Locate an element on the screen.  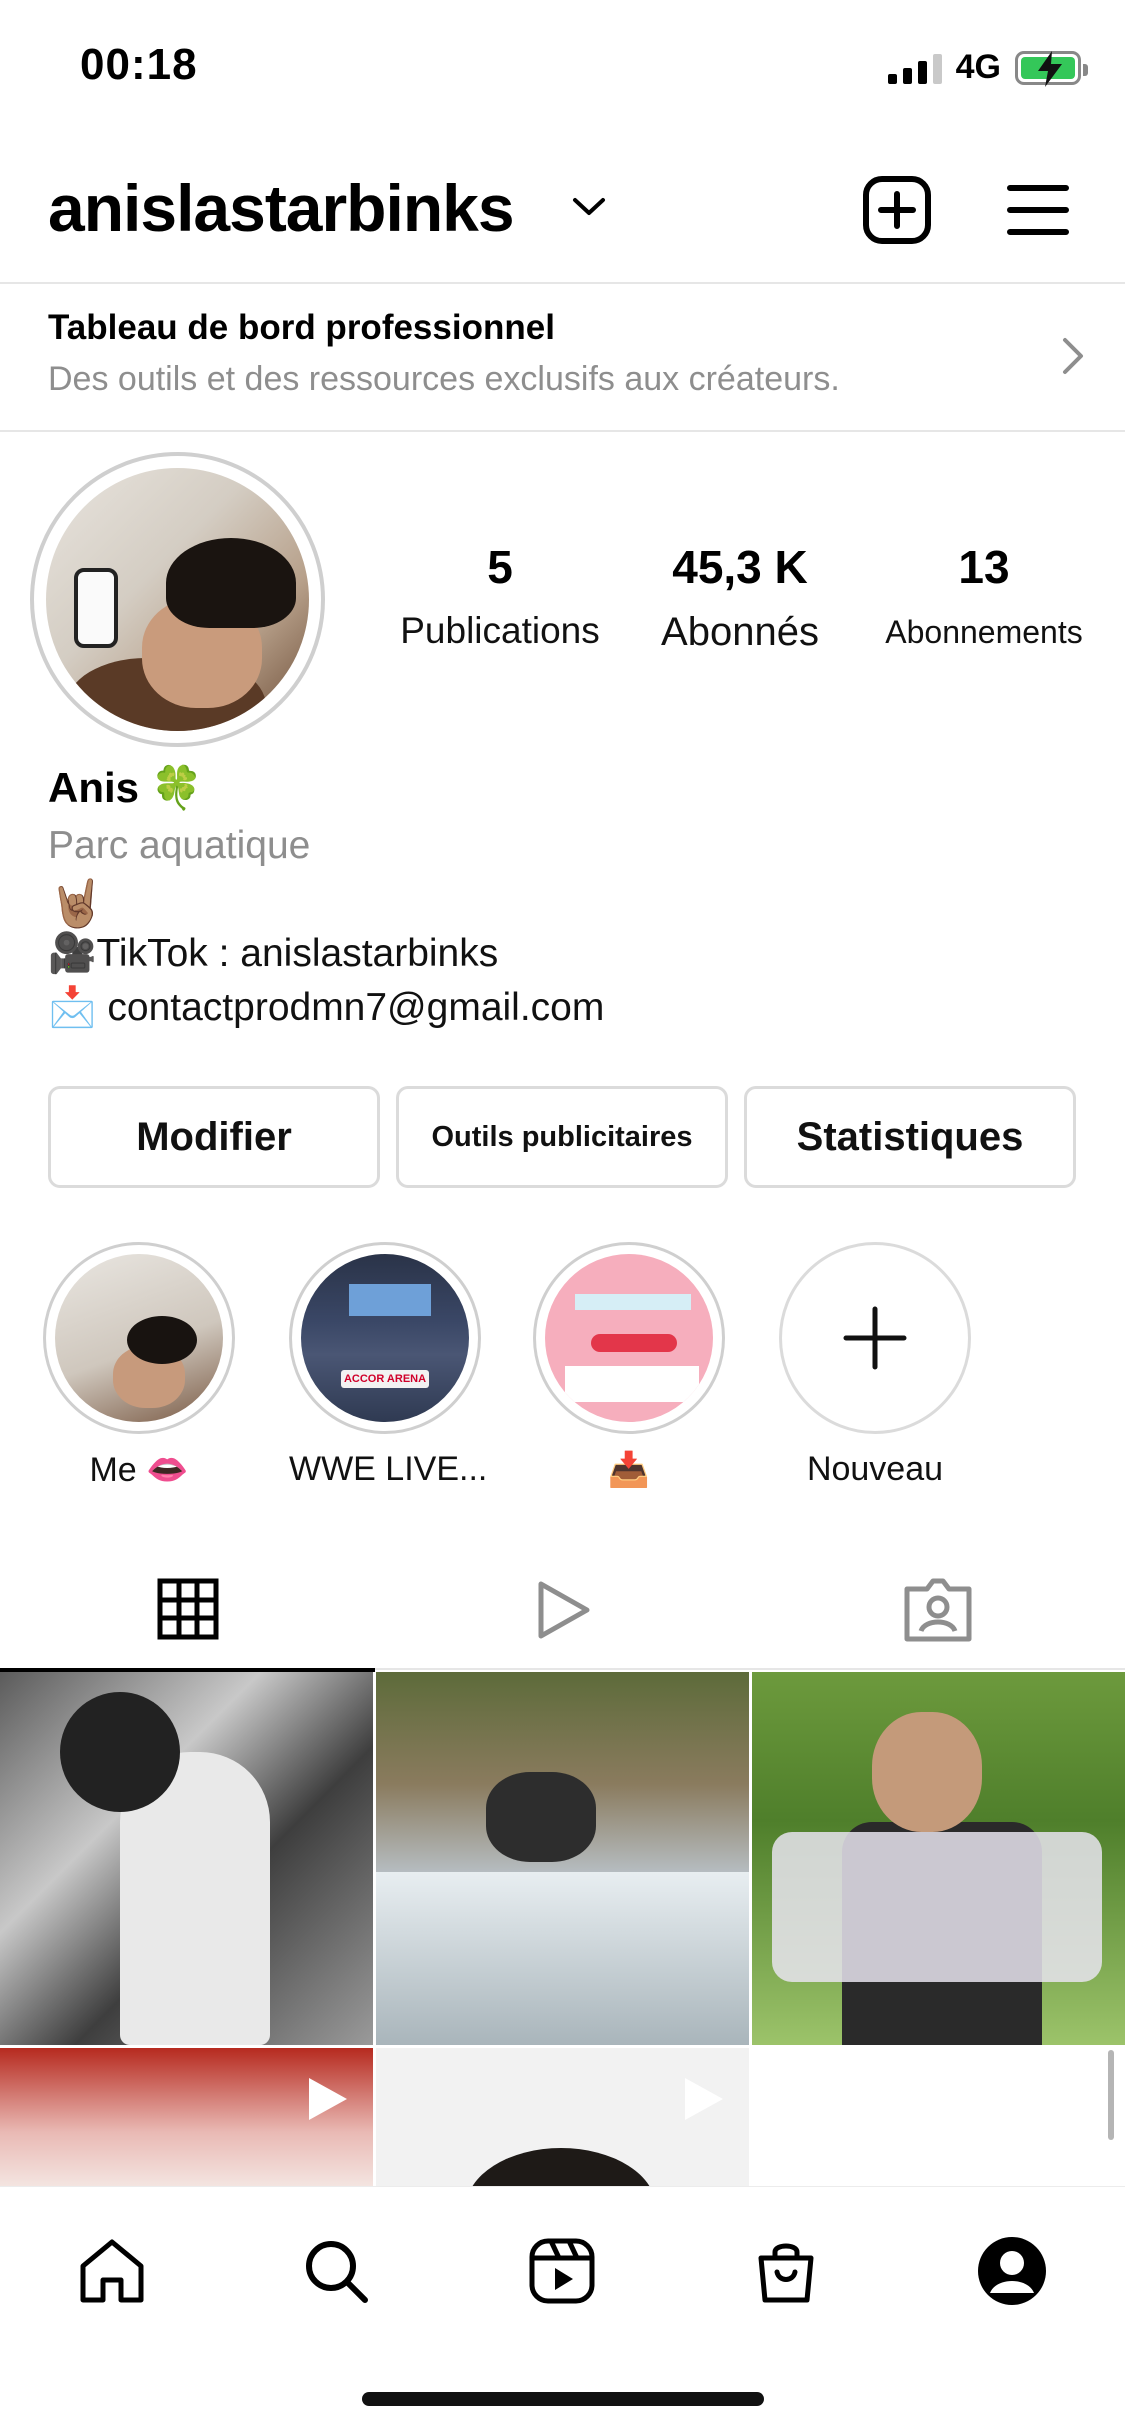
insights-button: Statistiques is located at coordinates (910, 1137).